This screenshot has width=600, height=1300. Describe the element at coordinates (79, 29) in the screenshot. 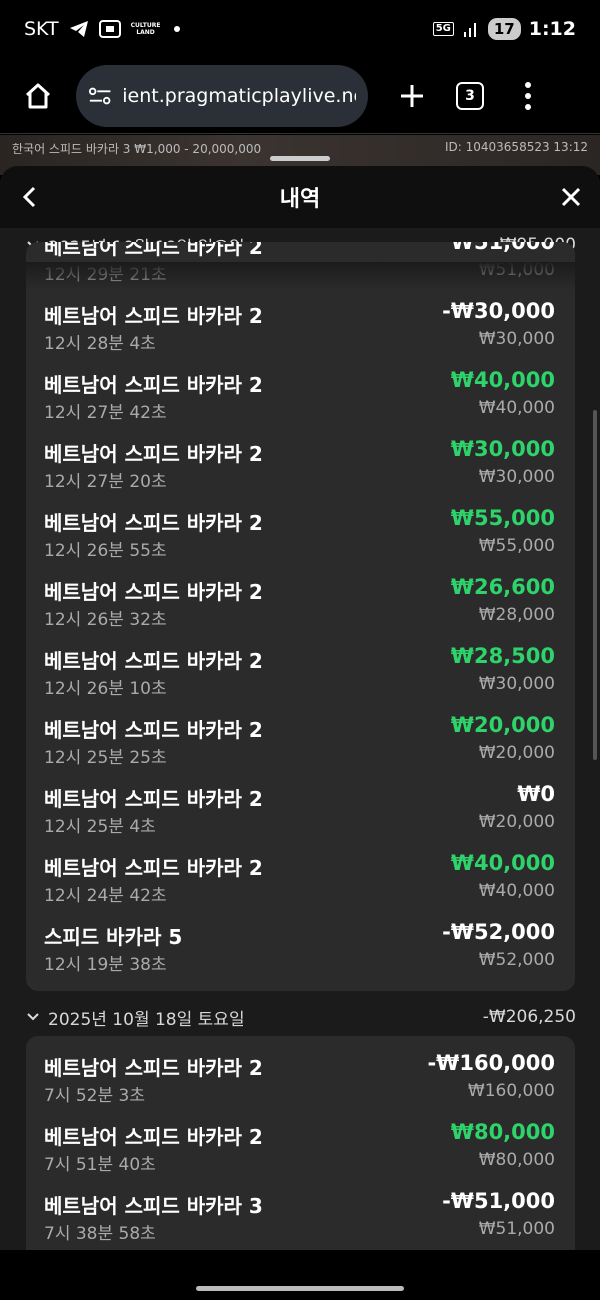

I see `telegram-icon` at that location.